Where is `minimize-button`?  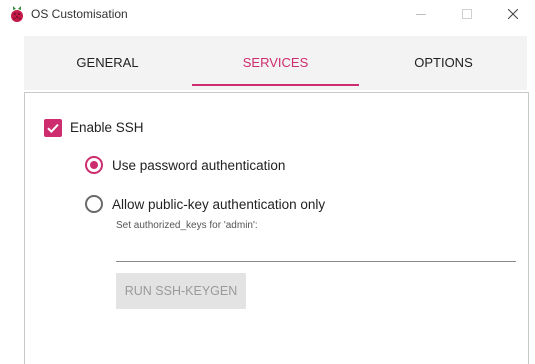 minimize-button is located at coordinates (421, 15).